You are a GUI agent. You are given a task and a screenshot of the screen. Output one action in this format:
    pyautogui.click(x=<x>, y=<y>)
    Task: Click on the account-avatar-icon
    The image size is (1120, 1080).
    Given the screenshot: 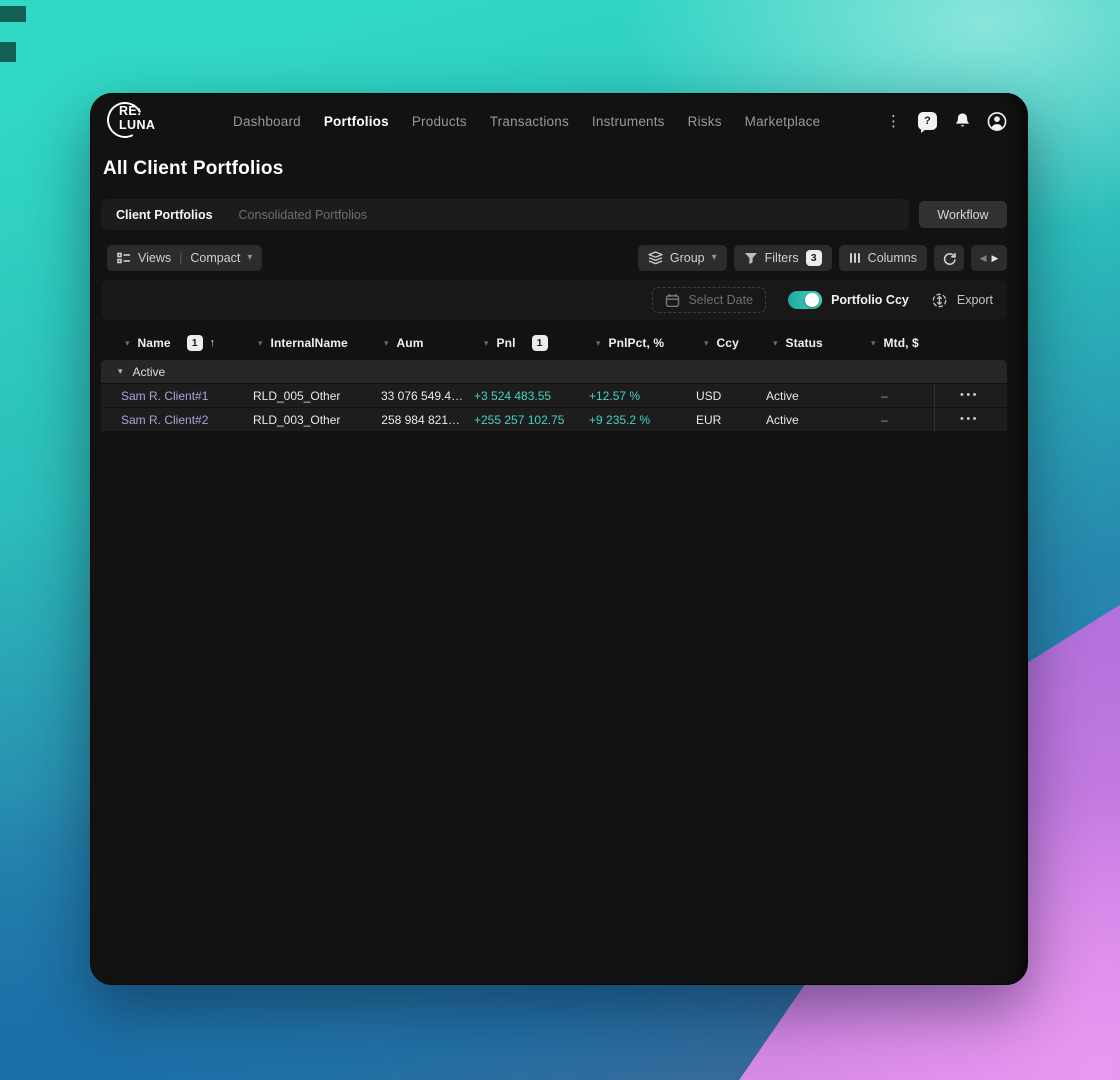 What is the action you would take?
    pyautogui.click(x=997, y=121)
    